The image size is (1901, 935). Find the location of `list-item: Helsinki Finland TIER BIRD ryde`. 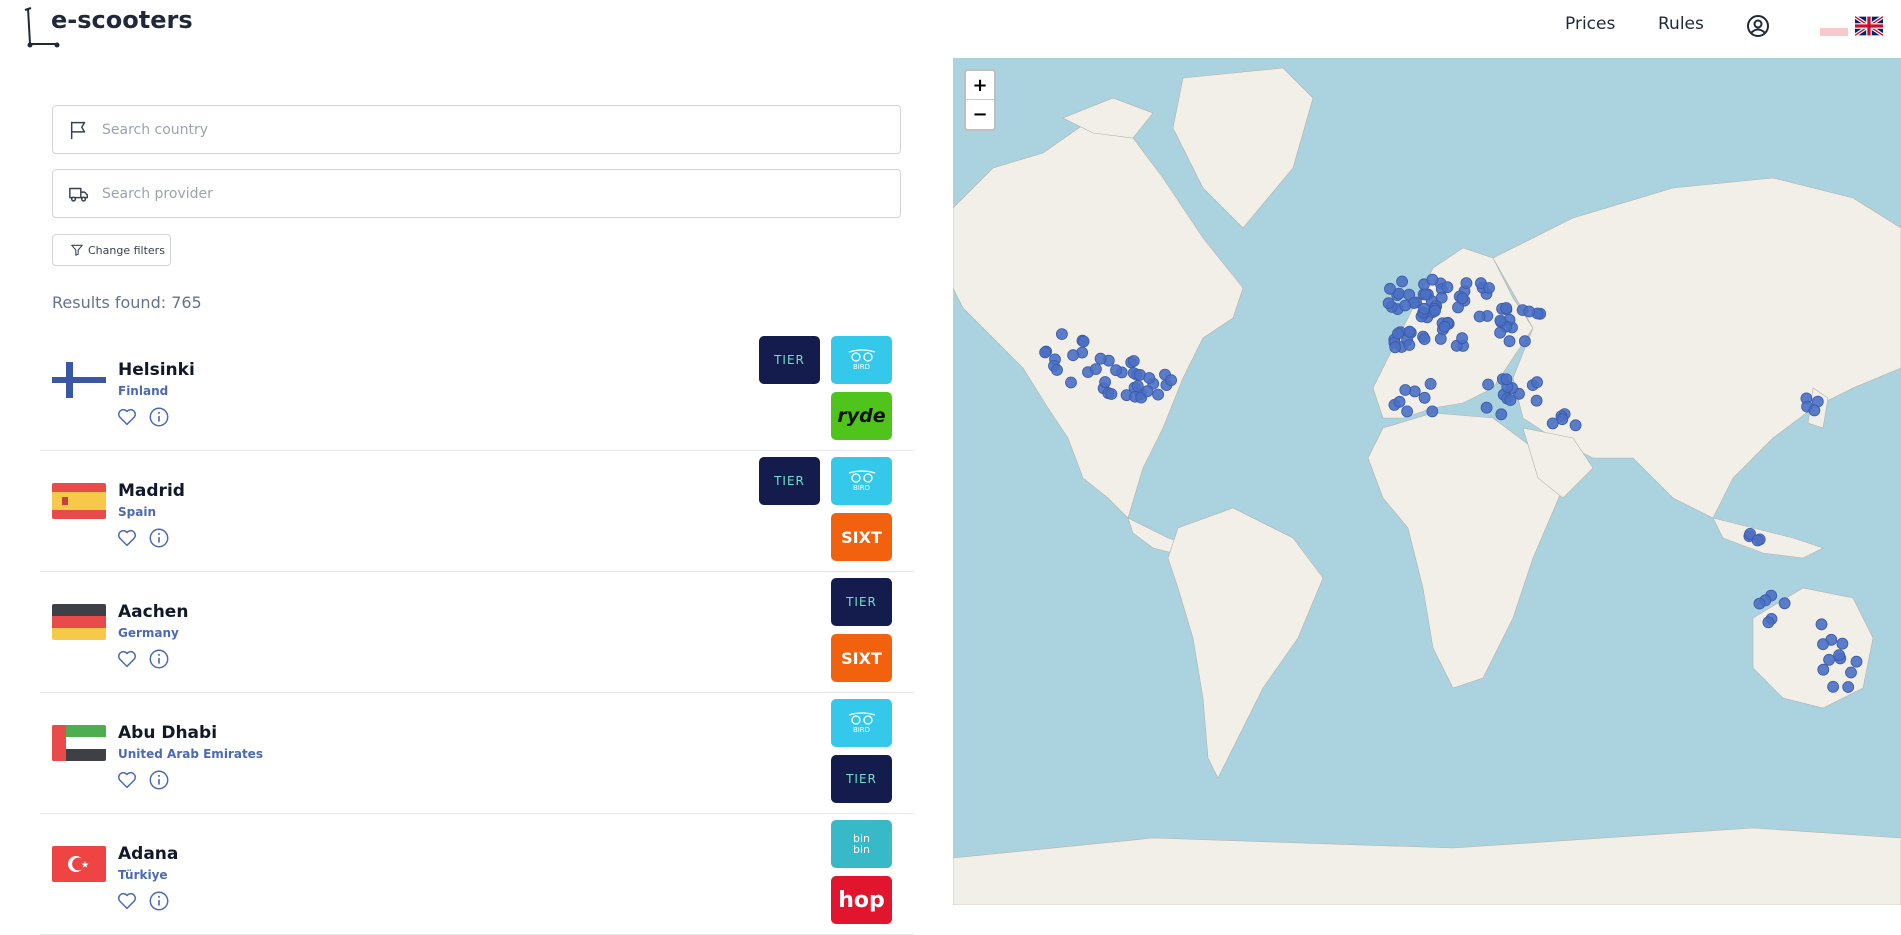

list-item: Helsinki Finland TIER BIRD ryde is located at coordinates (477, 390).